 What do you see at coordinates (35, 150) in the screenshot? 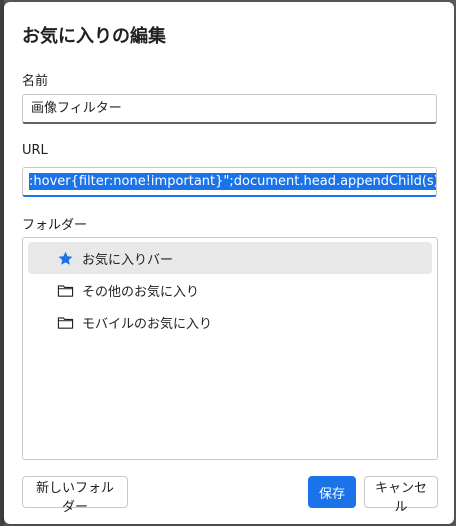
I see `url-label: URL` at bounding box center [35, 150].